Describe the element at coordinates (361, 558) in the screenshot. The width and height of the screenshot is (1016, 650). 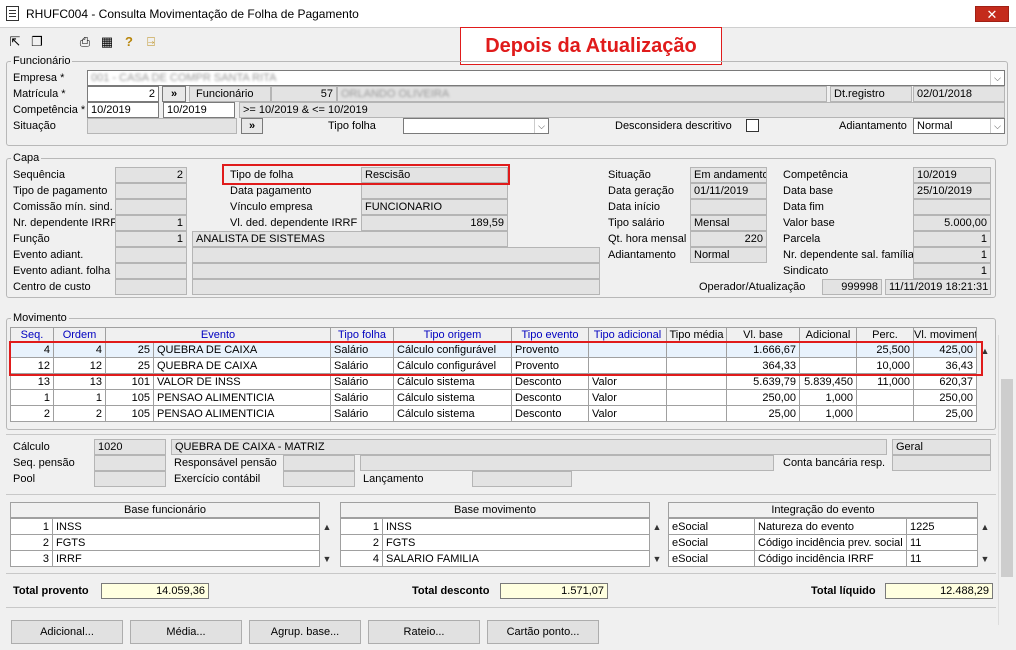
I see `table-cell: 4` at that location.